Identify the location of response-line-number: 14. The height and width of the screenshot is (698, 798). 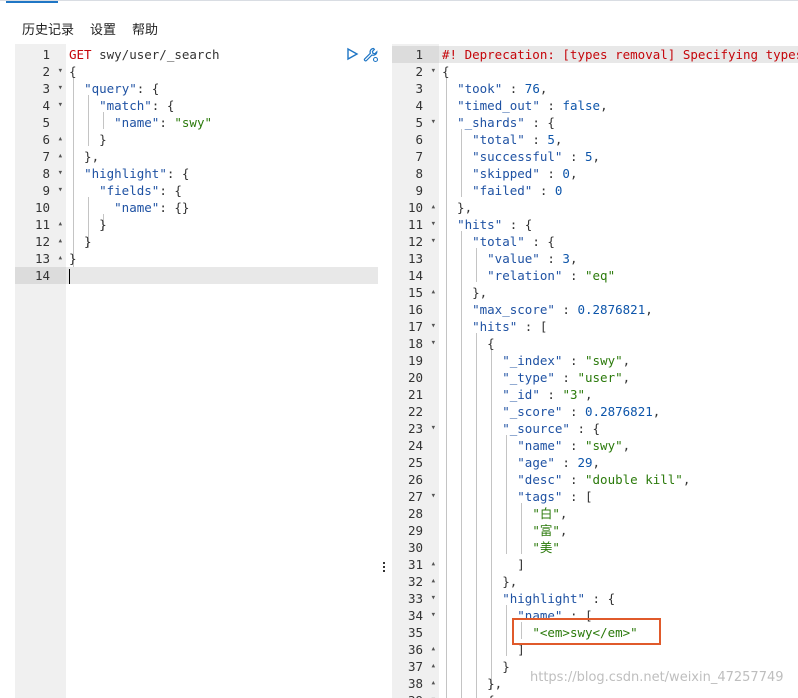
(415, 275).